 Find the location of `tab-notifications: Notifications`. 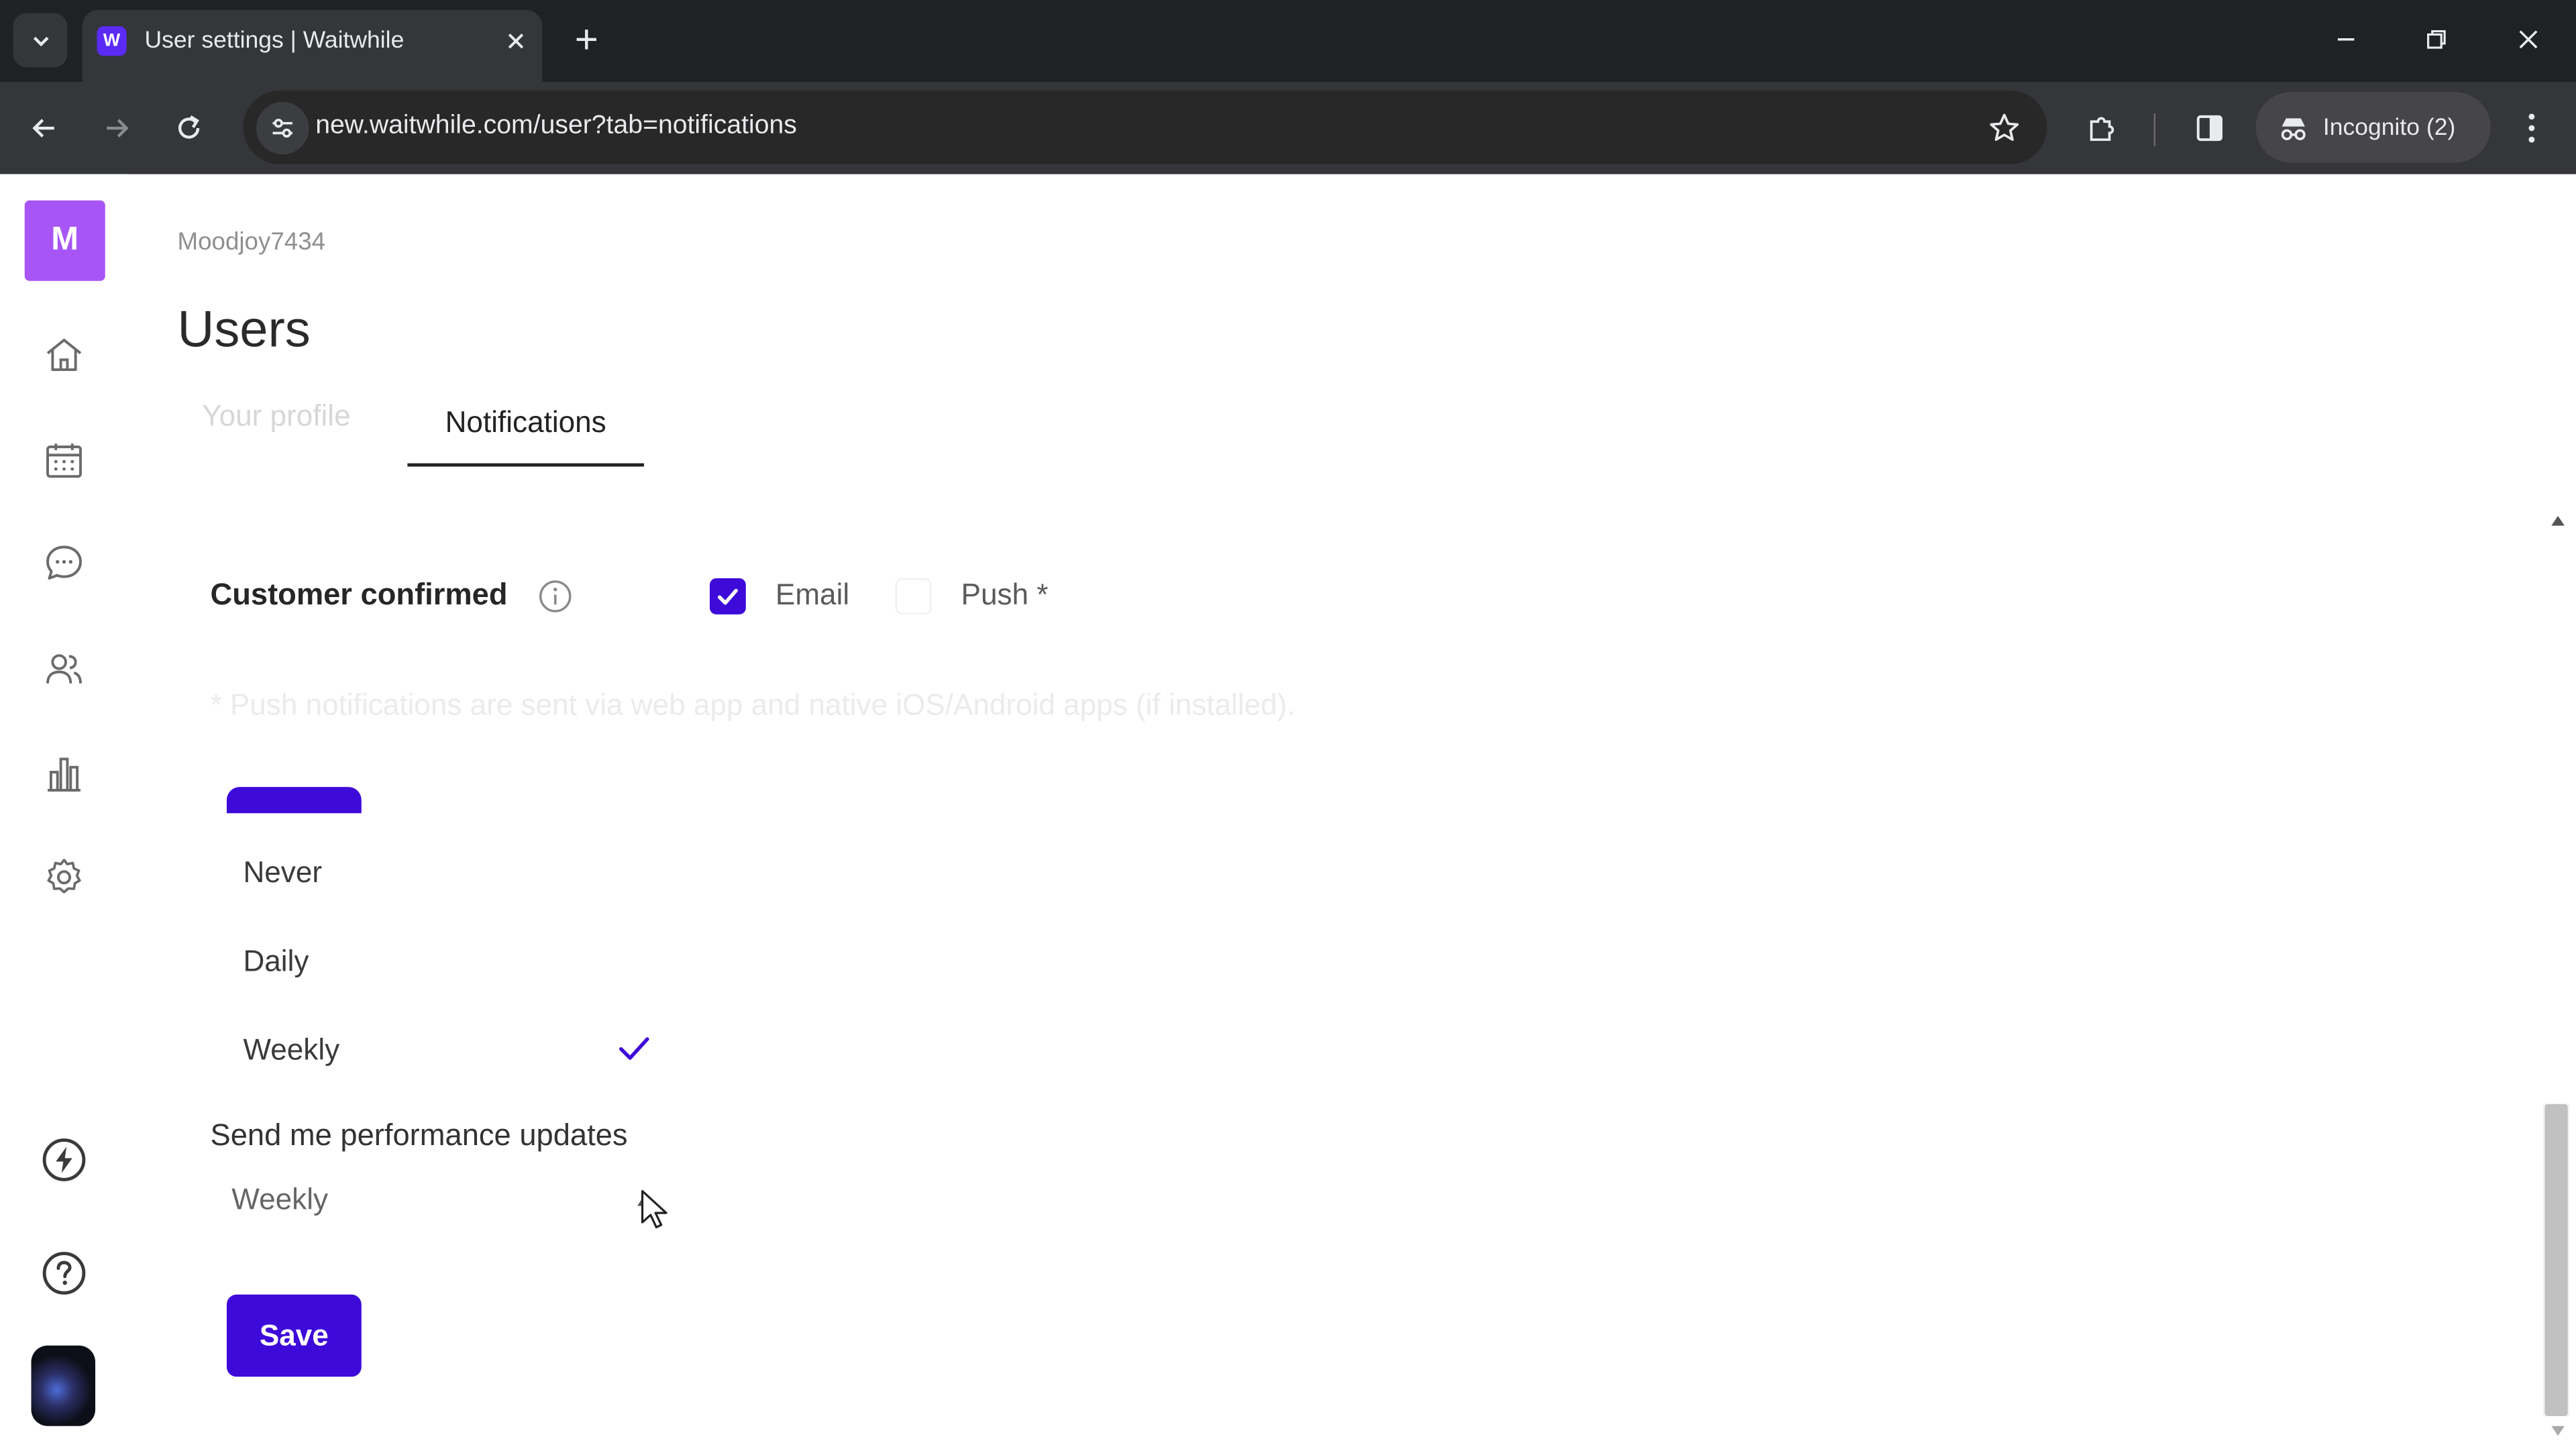

tab-notifications: Notifications is located at coordinates (526, 424).